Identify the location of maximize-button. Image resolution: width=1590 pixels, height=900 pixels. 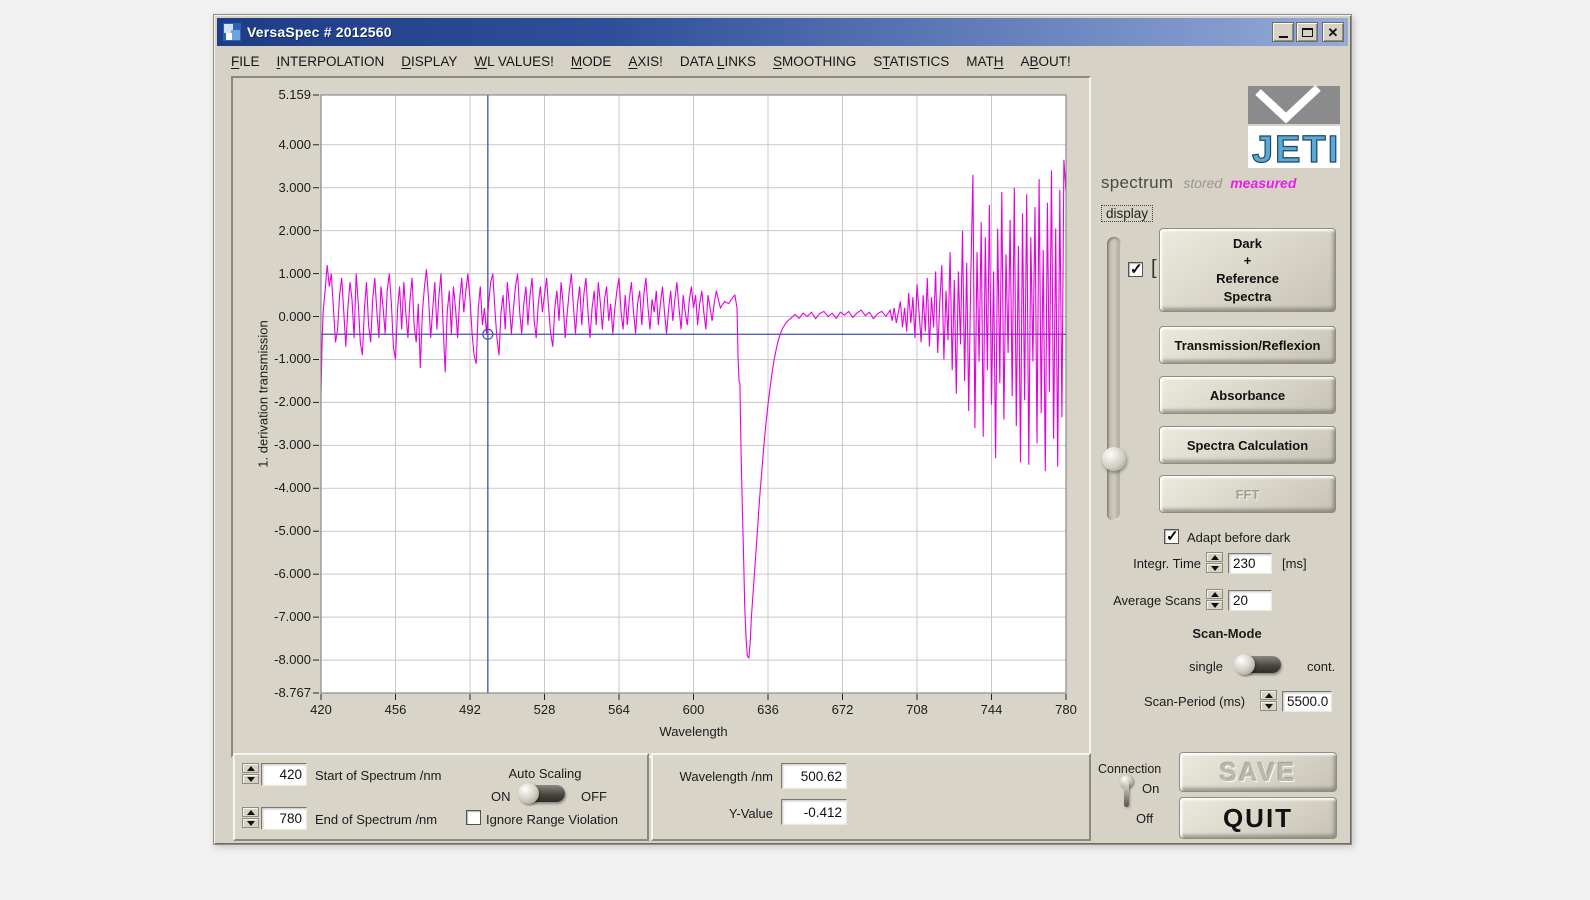
(1307, 32).